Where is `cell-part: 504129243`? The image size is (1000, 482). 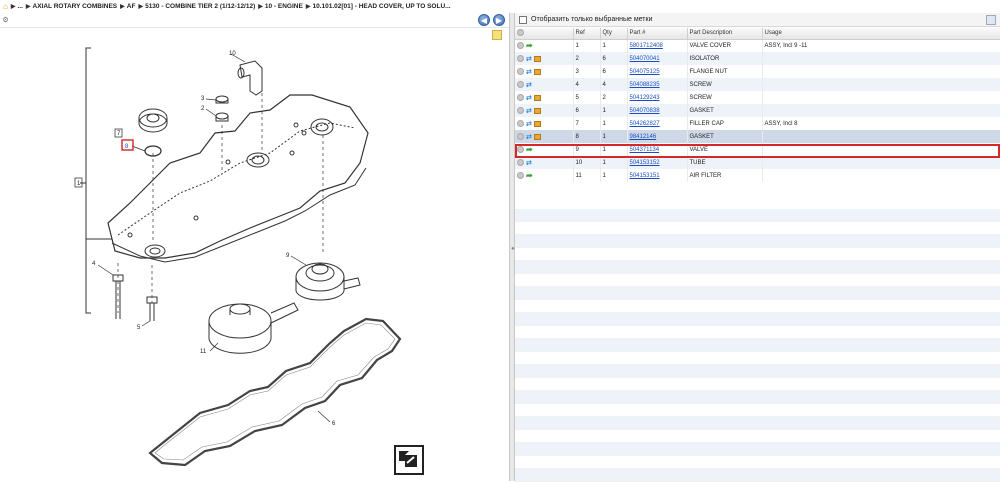
cell-part: 504129243 is located at coordinates (657, 97).